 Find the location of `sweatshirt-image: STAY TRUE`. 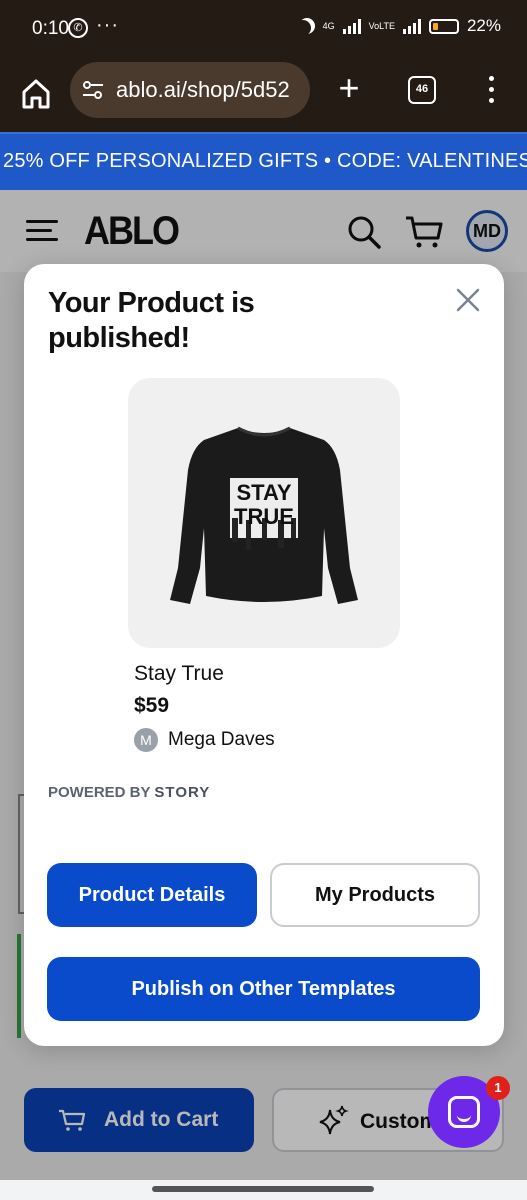

sweatshirt-image: STAY TRUE is located at coordinates (264, 515).